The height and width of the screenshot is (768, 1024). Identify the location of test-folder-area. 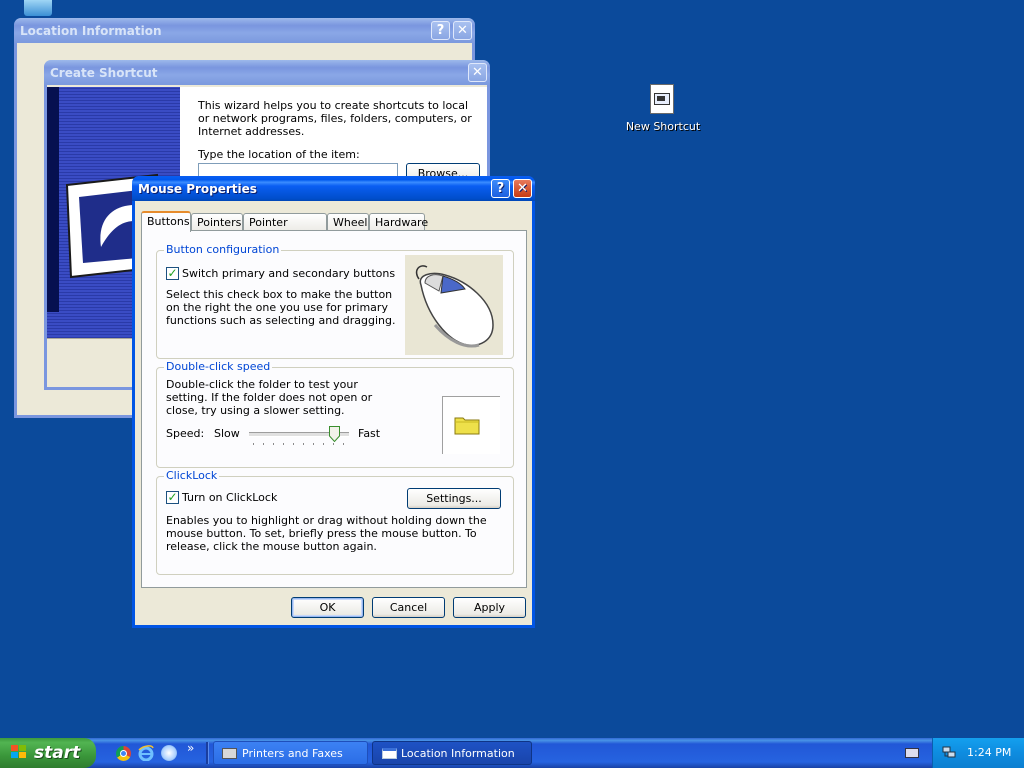
(471, 425).